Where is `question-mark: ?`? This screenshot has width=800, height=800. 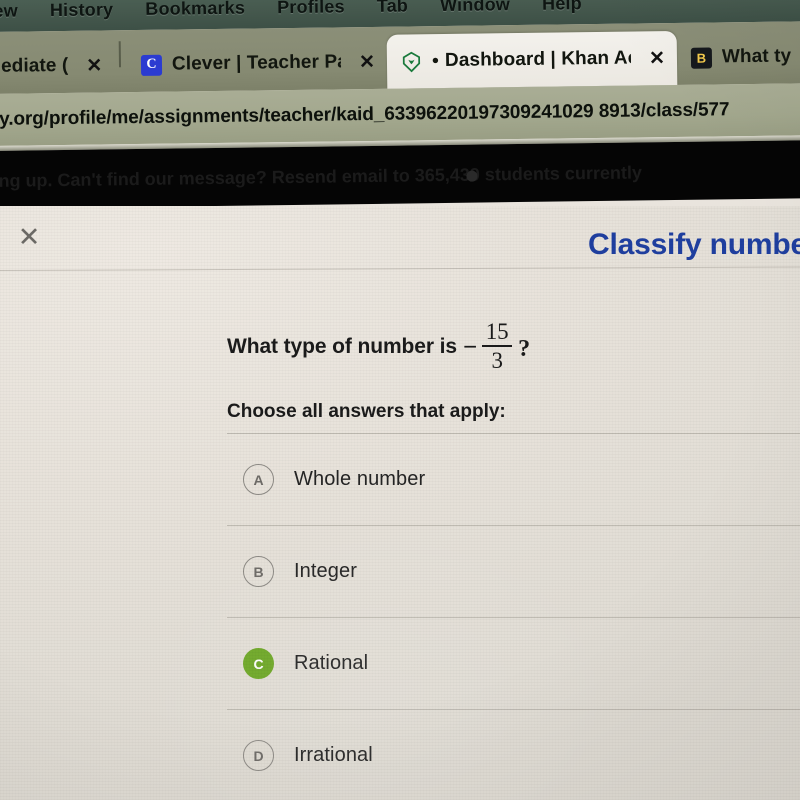 question-mark: ? is located at coordinates (524, 348).